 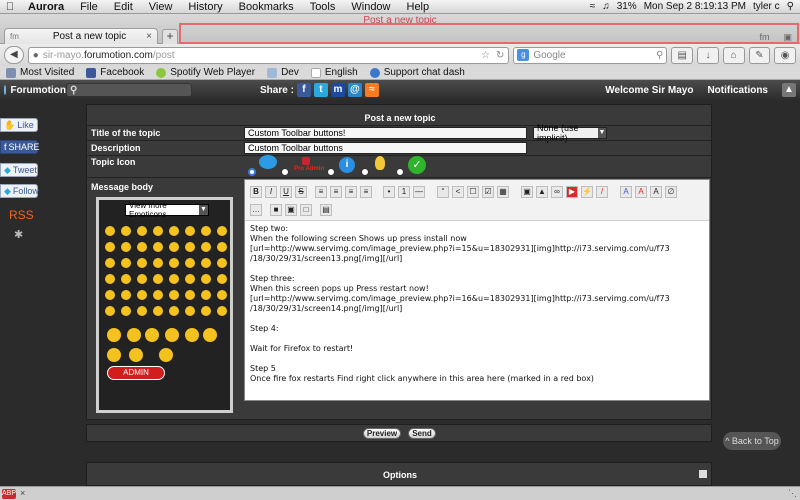 I want to click on follow-button: ◆ Follow, so click(x=19, y=191).